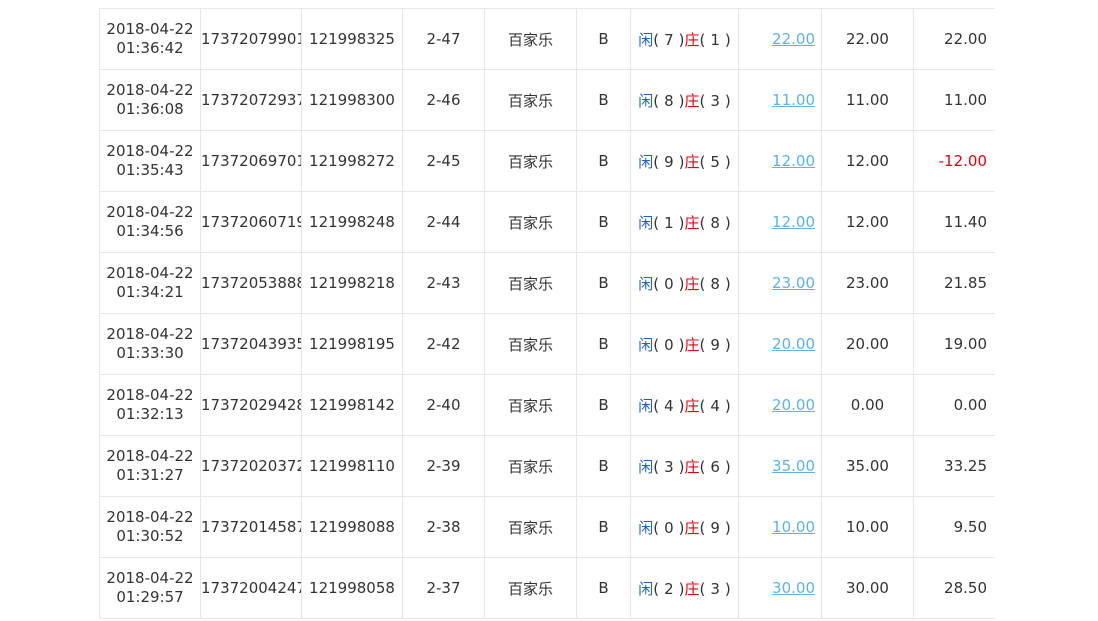 The width and height of the screenshot is (1098, 621). Describe the element at coordinates (150, 353) in the screenshot. I see `bet-clock-time: 01:33:30` at that location.